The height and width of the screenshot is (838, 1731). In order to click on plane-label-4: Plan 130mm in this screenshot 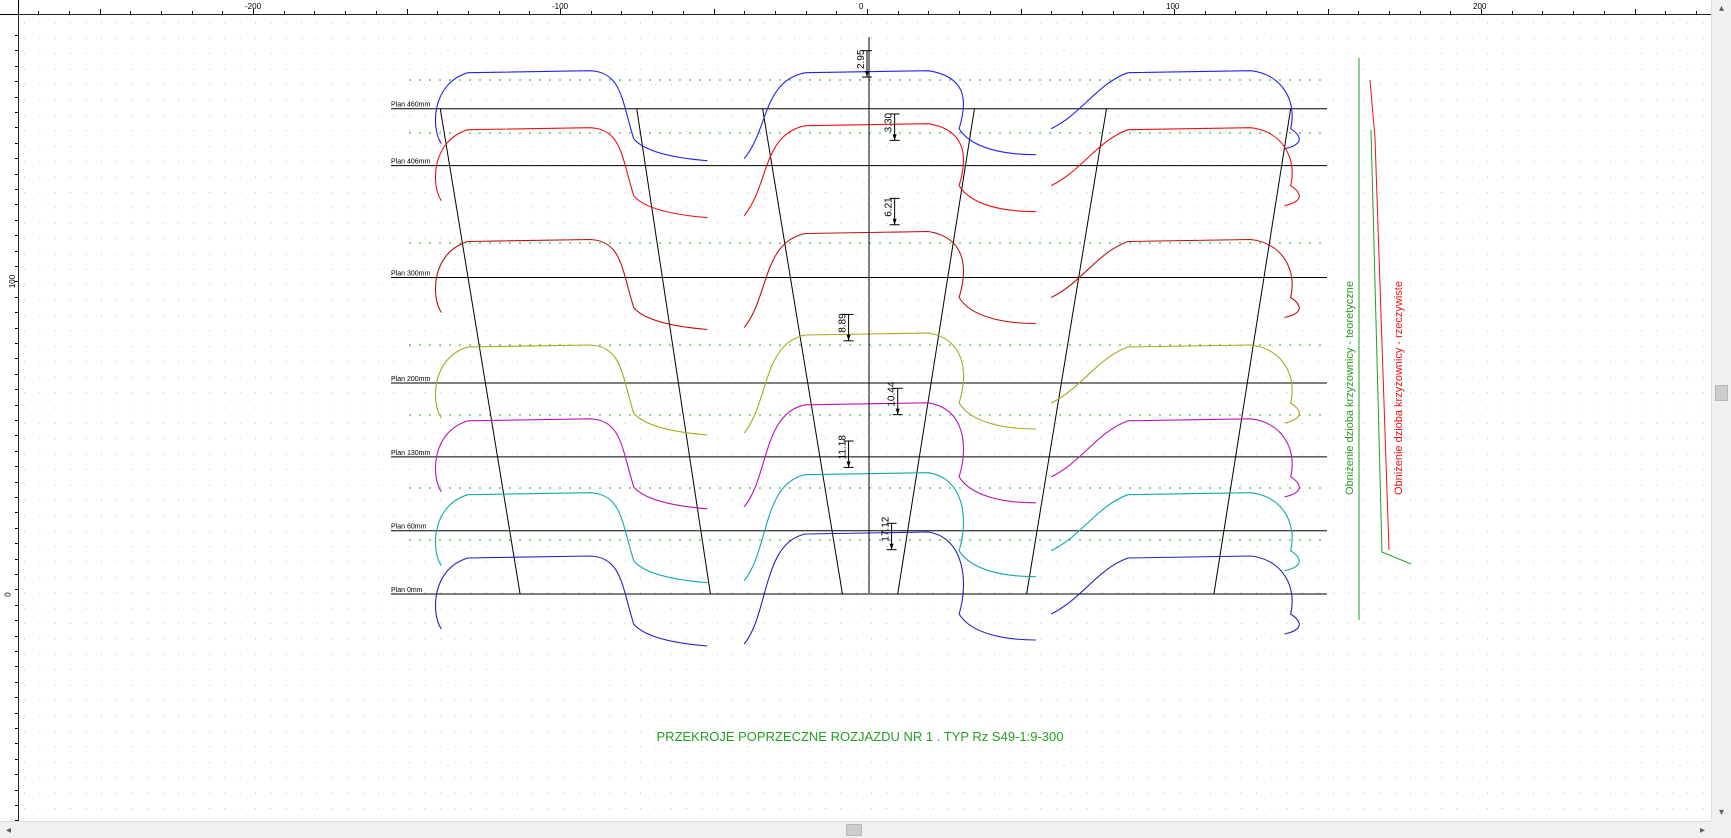, I will do `click(410, 453)`.